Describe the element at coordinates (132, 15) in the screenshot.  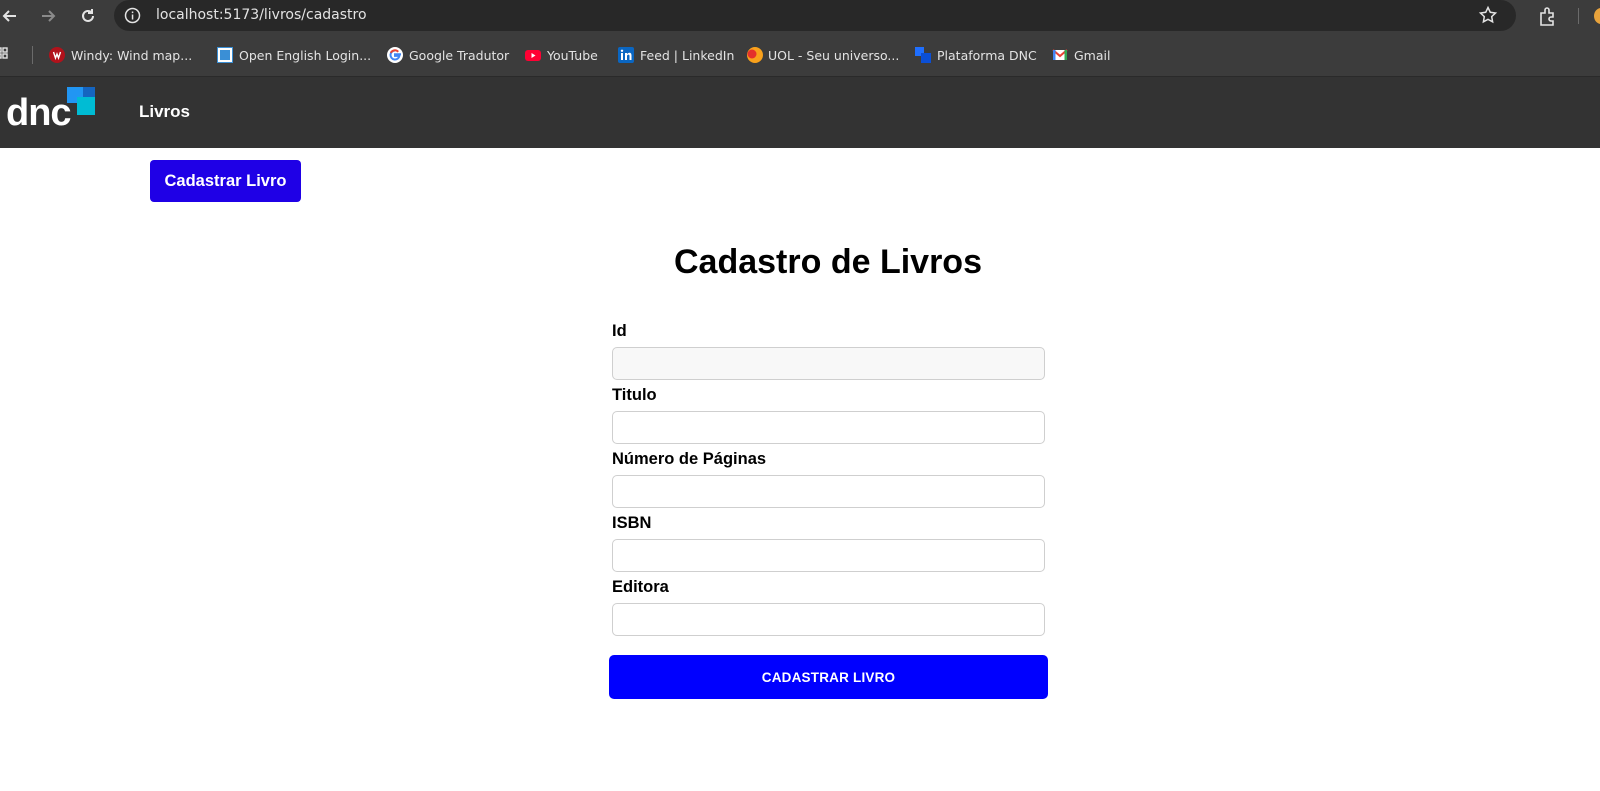
I see `site-info-icon` at that location.